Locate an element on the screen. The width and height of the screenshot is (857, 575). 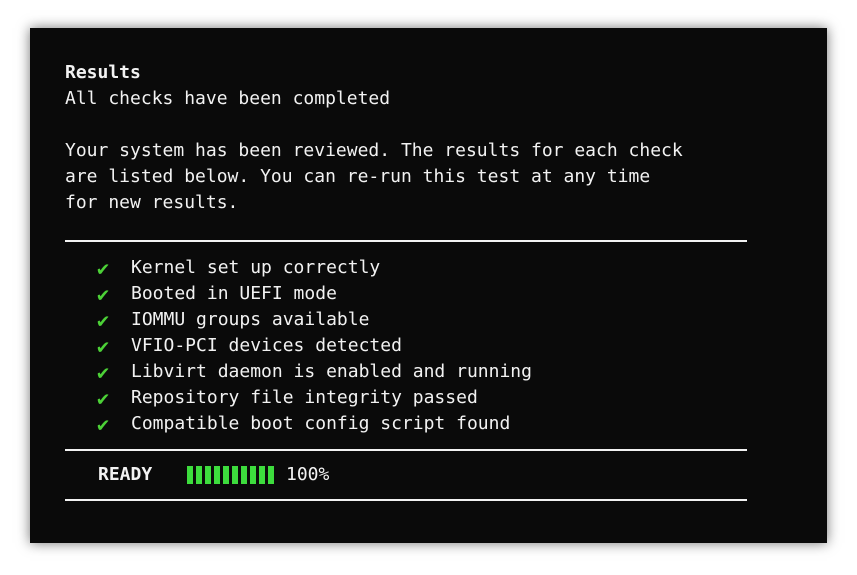
check-label: Libvirt daemon is enabled and running is located at coordinates (331, 371).